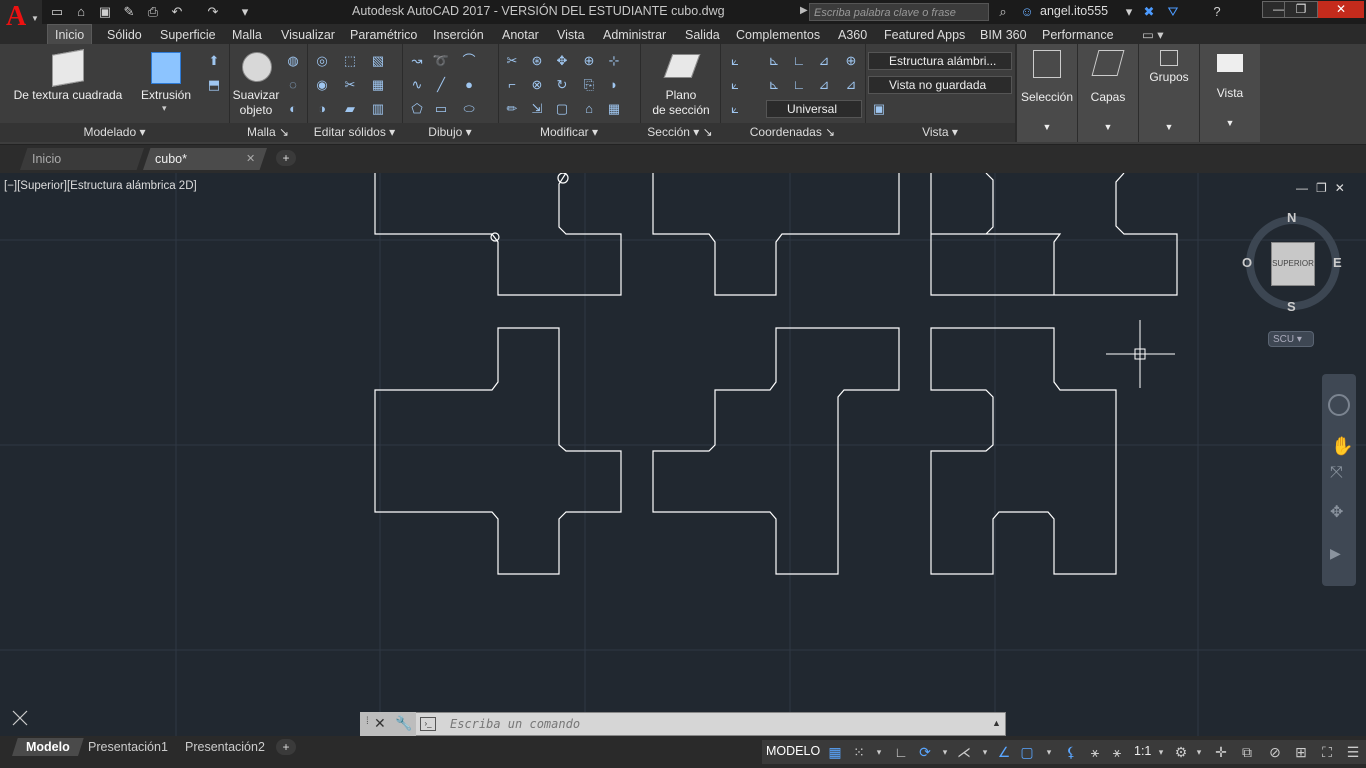 The width and height of the screenshot is (1366, 768). What do you see at coordinates (1247, 262) in the screenshot?
I see `compass-west: O` at bounding box center [1247, 262].